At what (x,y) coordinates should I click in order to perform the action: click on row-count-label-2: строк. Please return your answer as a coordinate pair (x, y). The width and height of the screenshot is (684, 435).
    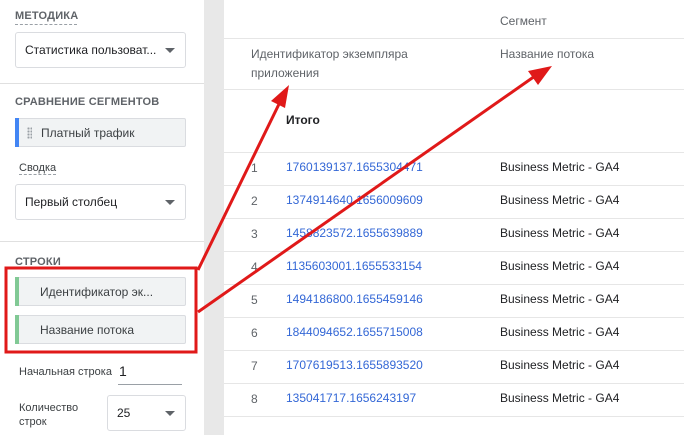
    Looking at the image, I should click on (33, 422).